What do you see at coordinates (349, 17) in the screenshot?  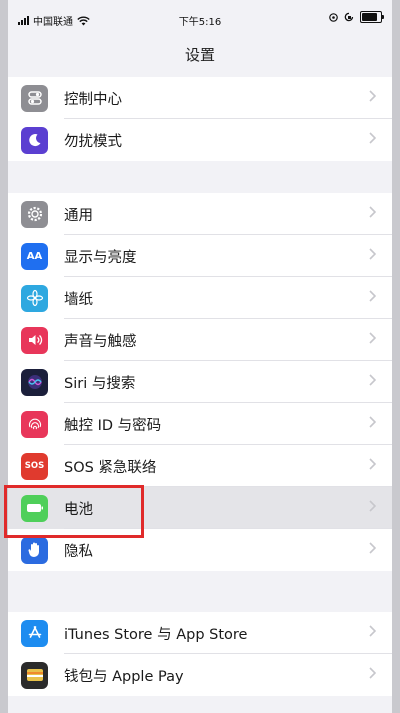 I see `orientation-lock-icon` at bounding box center [349, 17].